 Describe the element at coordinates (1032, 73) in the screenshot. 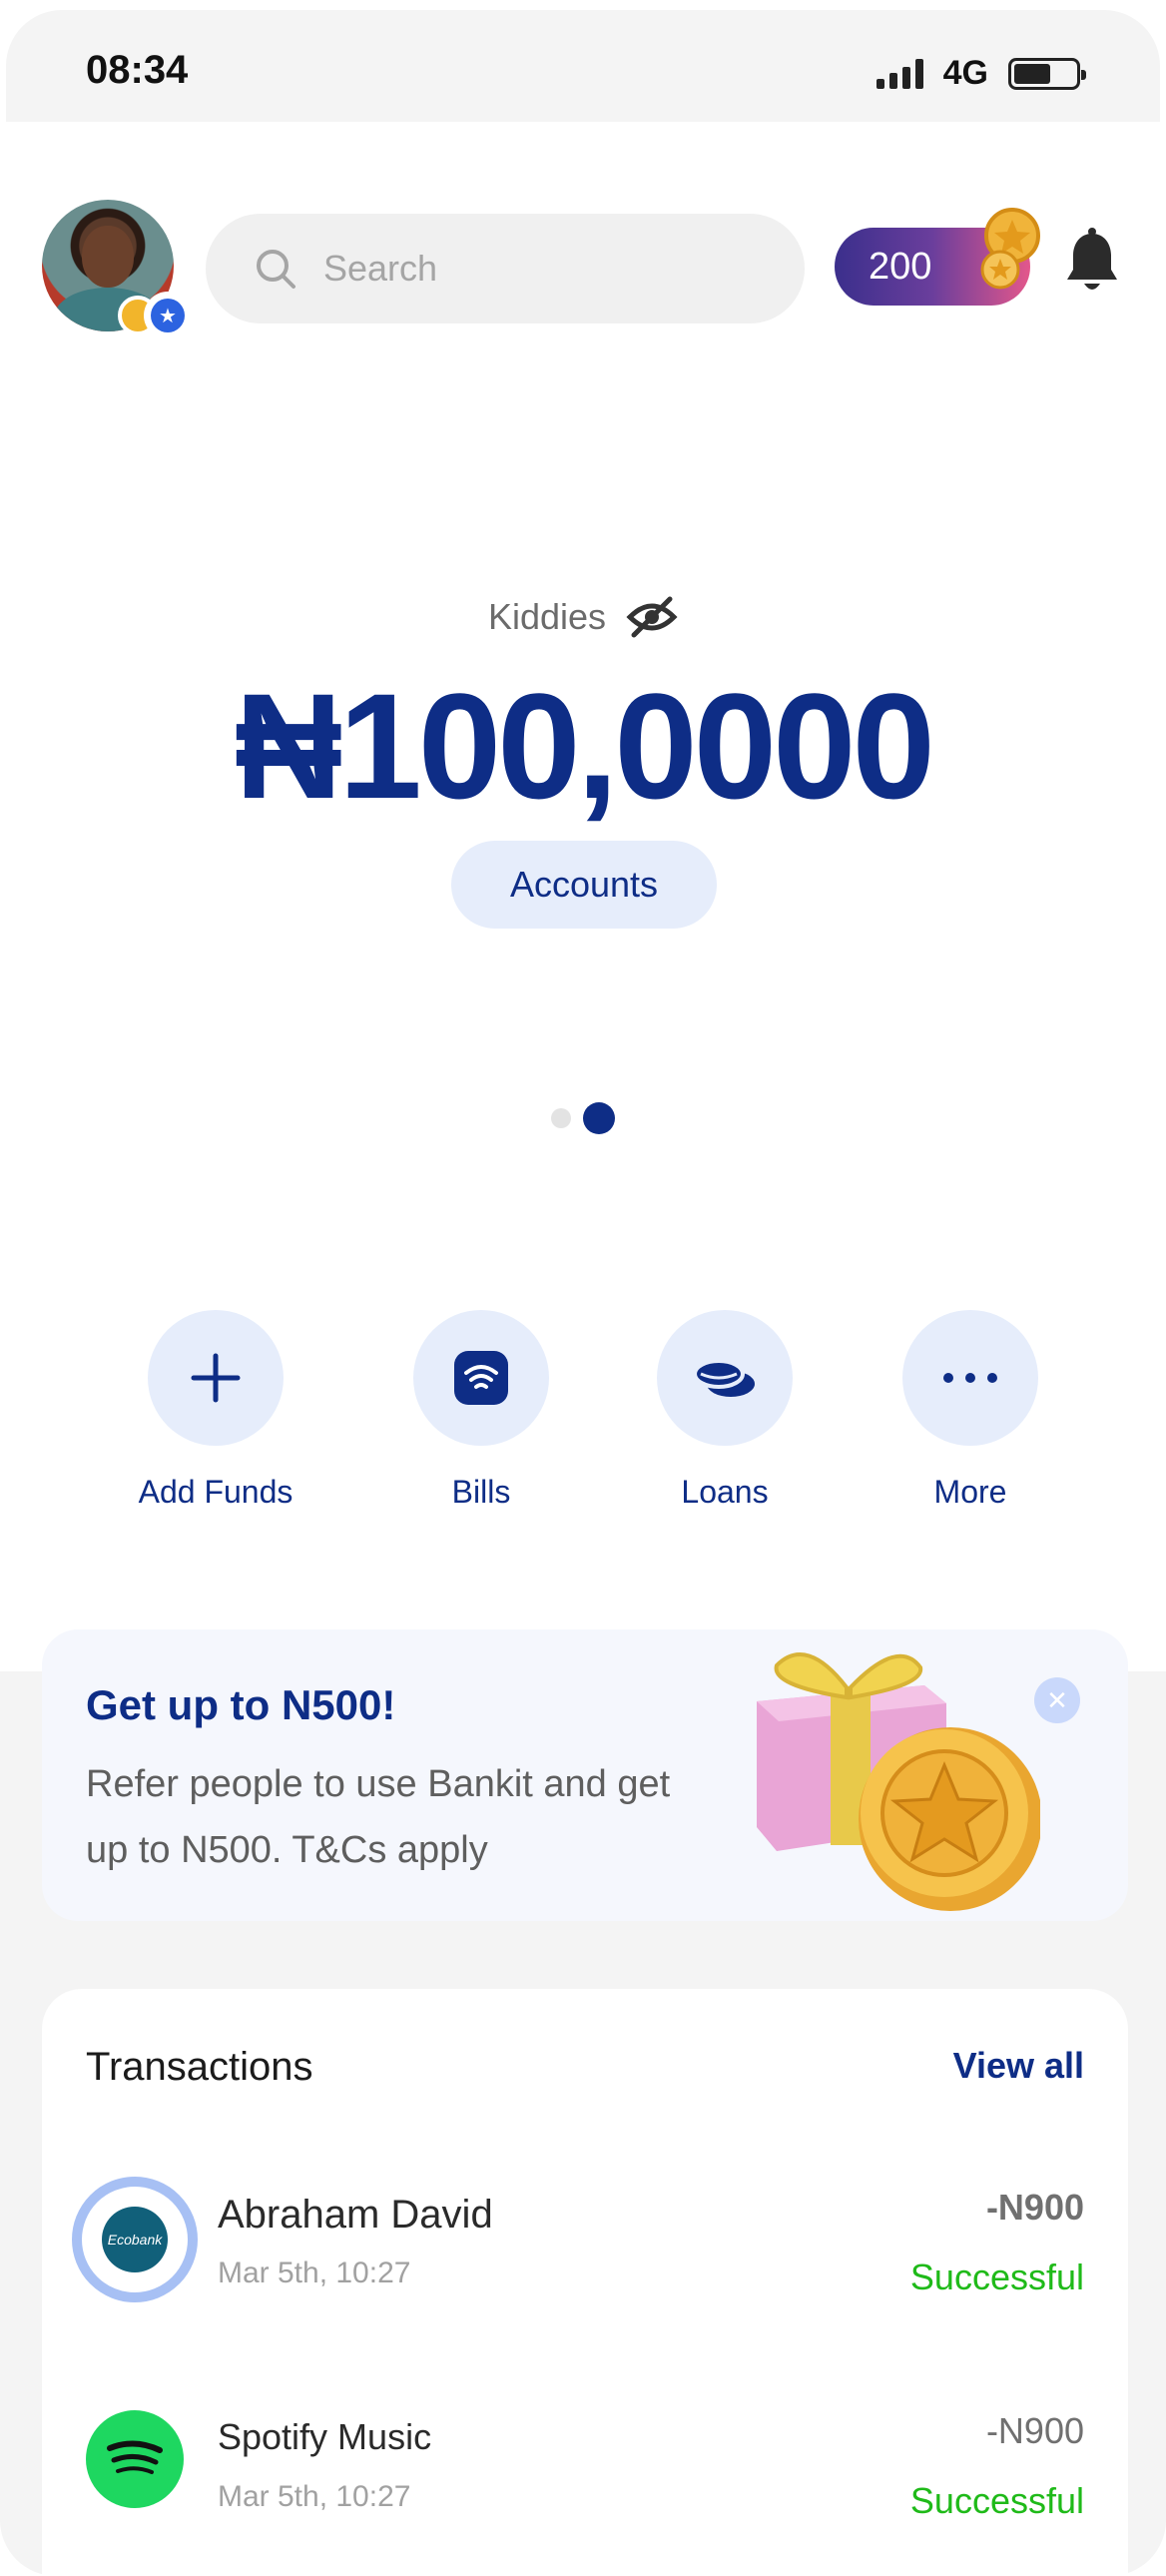

I see `battery-level` at that location.